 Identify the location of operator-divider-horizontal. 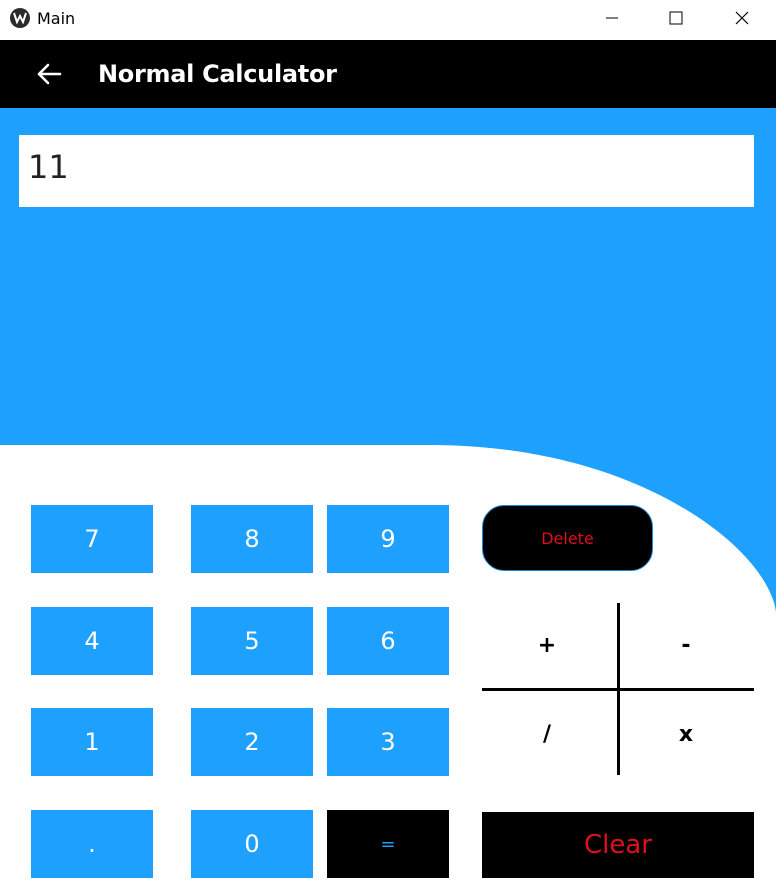
(618, 689).